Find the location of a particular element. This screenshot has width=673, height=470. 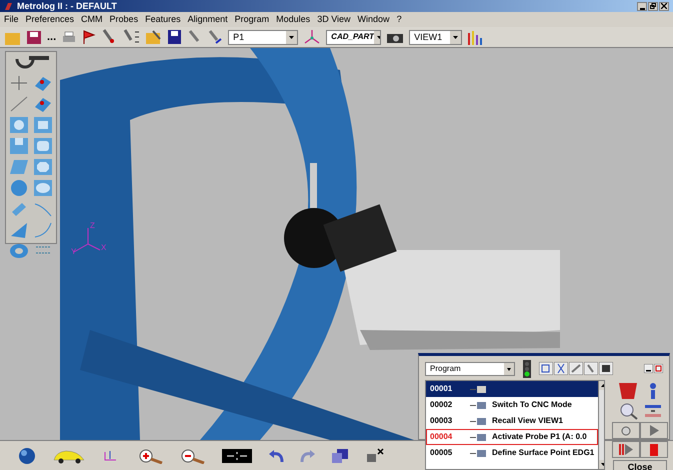

app-logo-icon is located at coordinates (8, 6).